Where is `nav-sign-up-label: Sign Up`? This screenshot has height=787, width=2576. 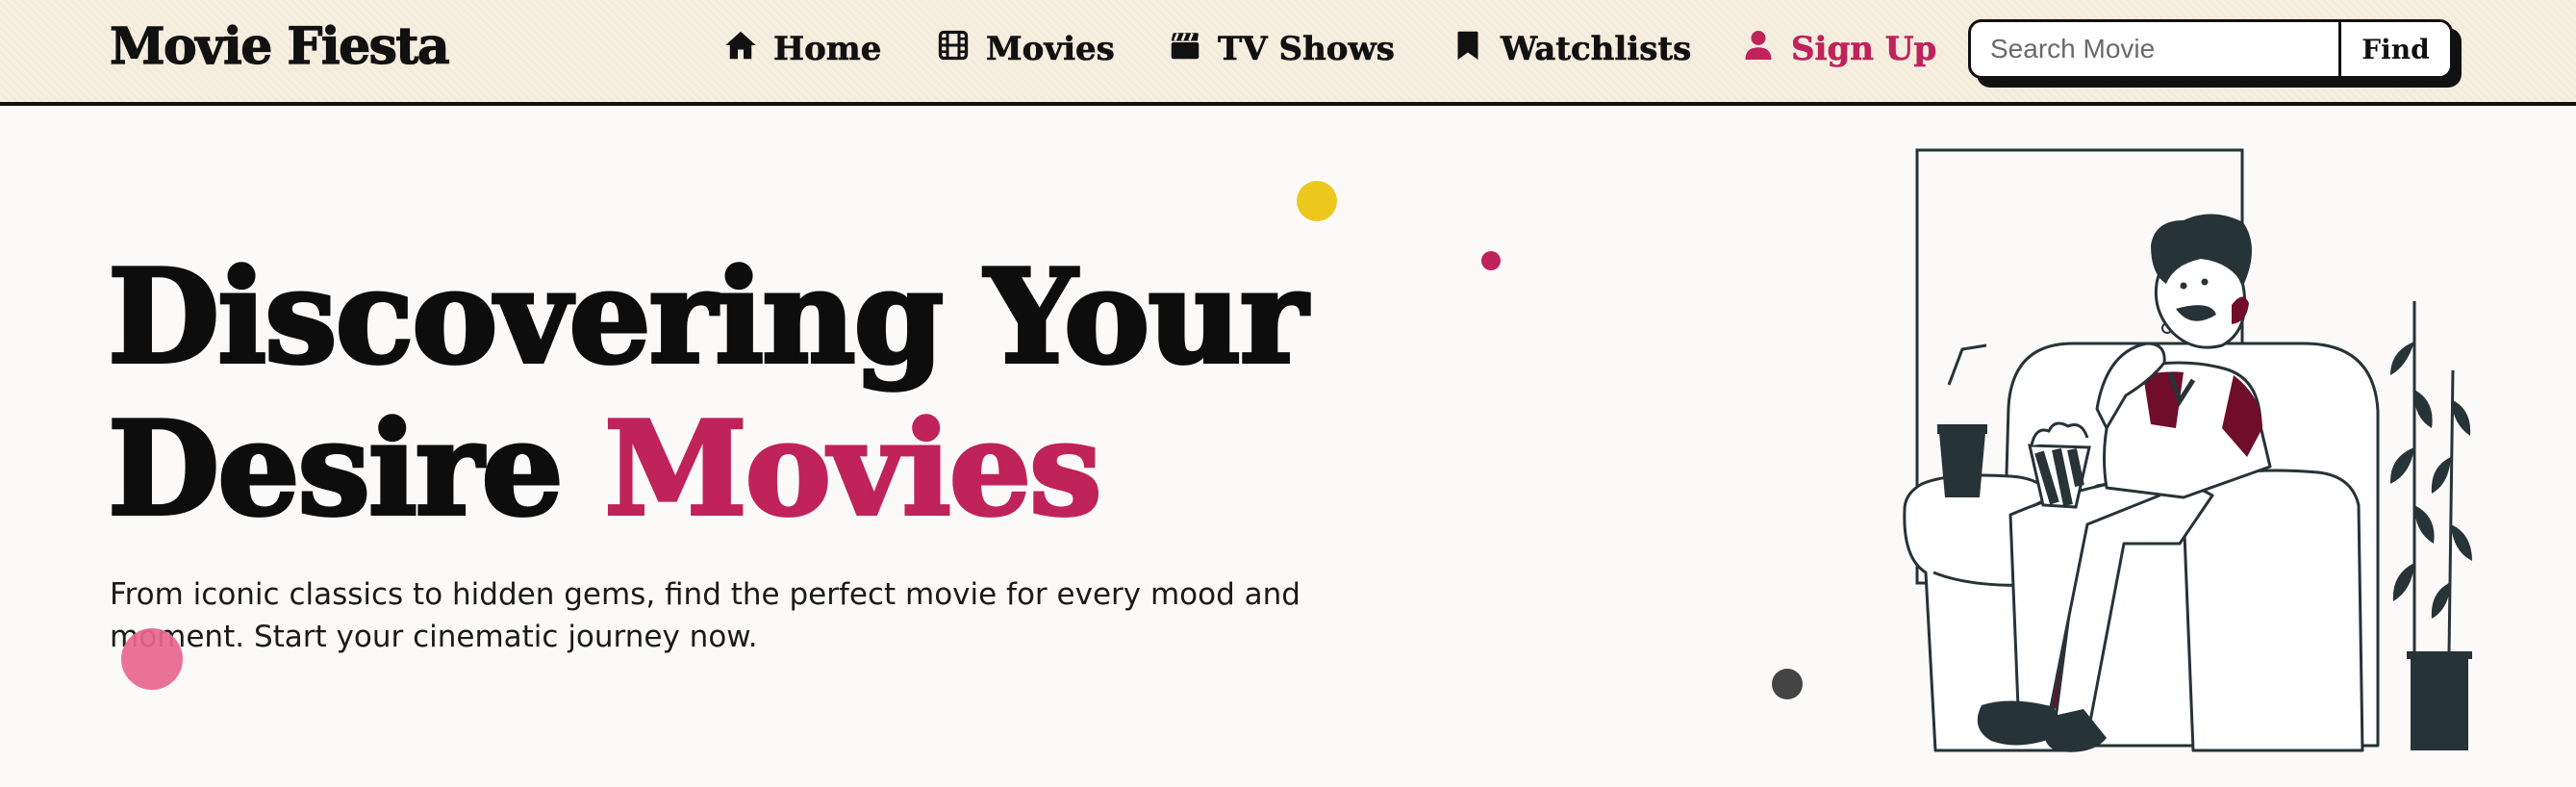
nav-sign-up-label: Sign Up is located at coordinates (1864, 49).